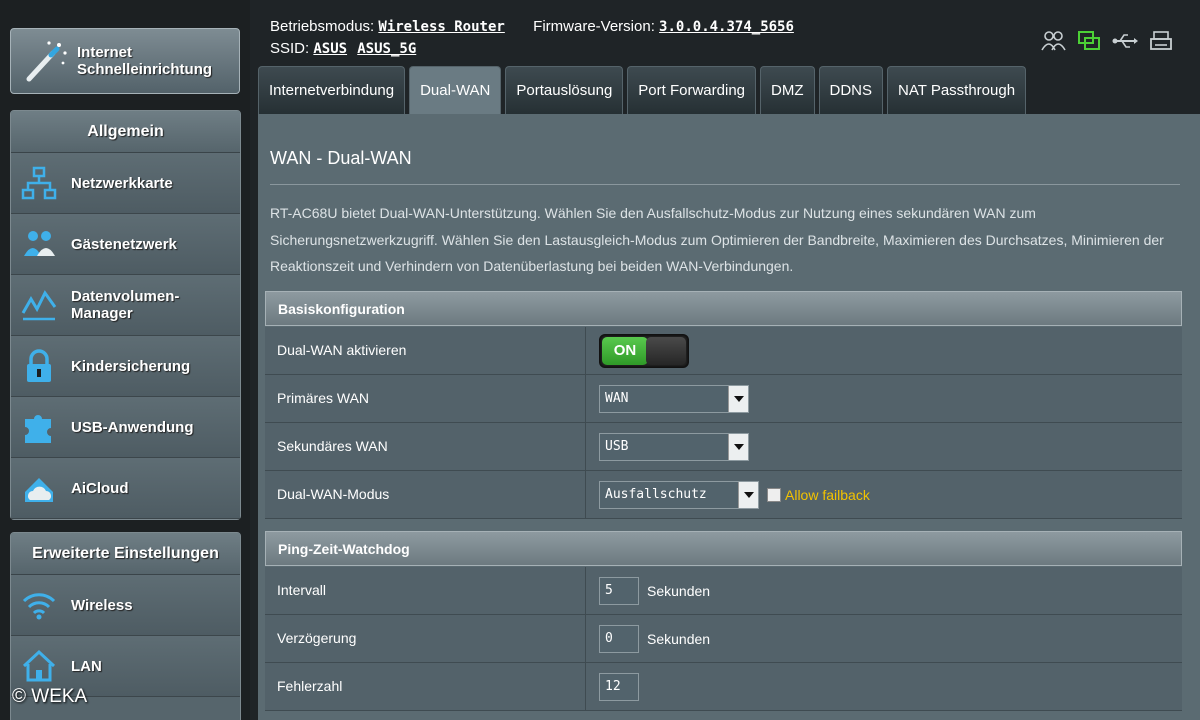  I want to click on clients-icon, so click(1053, 41).